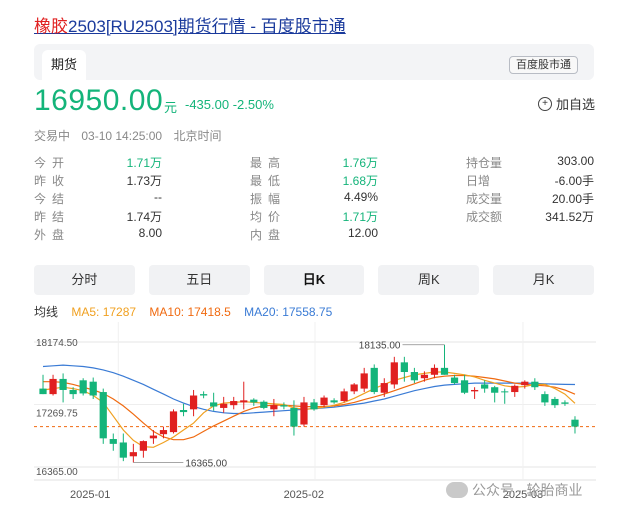  Describe the element at coordinates (144, 163) in the screenshot. I see `quote-value: 1.71万` at that location.